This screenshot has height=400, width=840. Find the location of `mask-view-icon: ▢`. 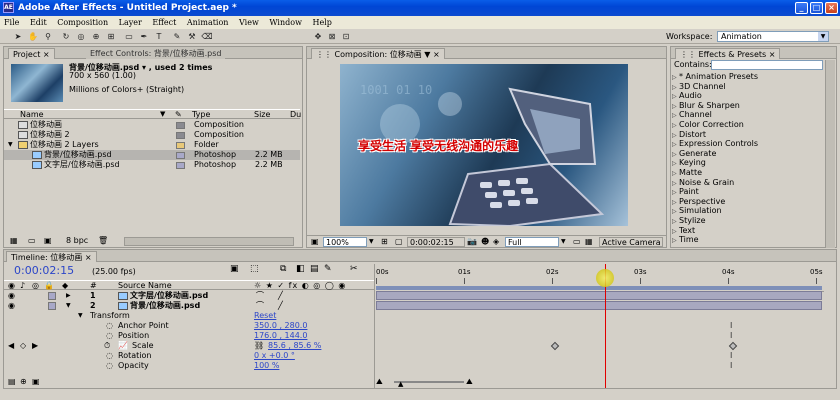

mask-view-icon: ▢ is located at coordinates (399, 242).